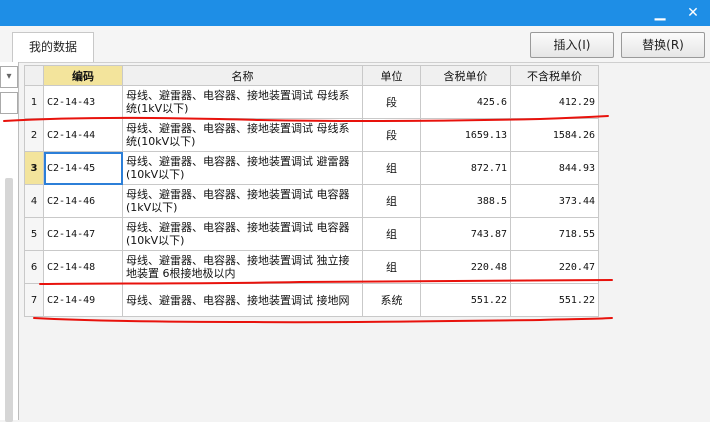 The width and height of the screenshot is (710, 422). I want to click on row-code: C2-14-48, so click(83, 267).